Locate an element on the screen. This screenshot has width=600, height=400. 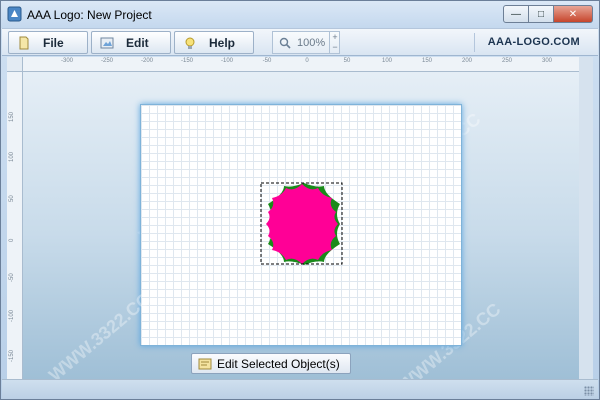
zoom-control: 100% + − is located at coordinates (306, 42).